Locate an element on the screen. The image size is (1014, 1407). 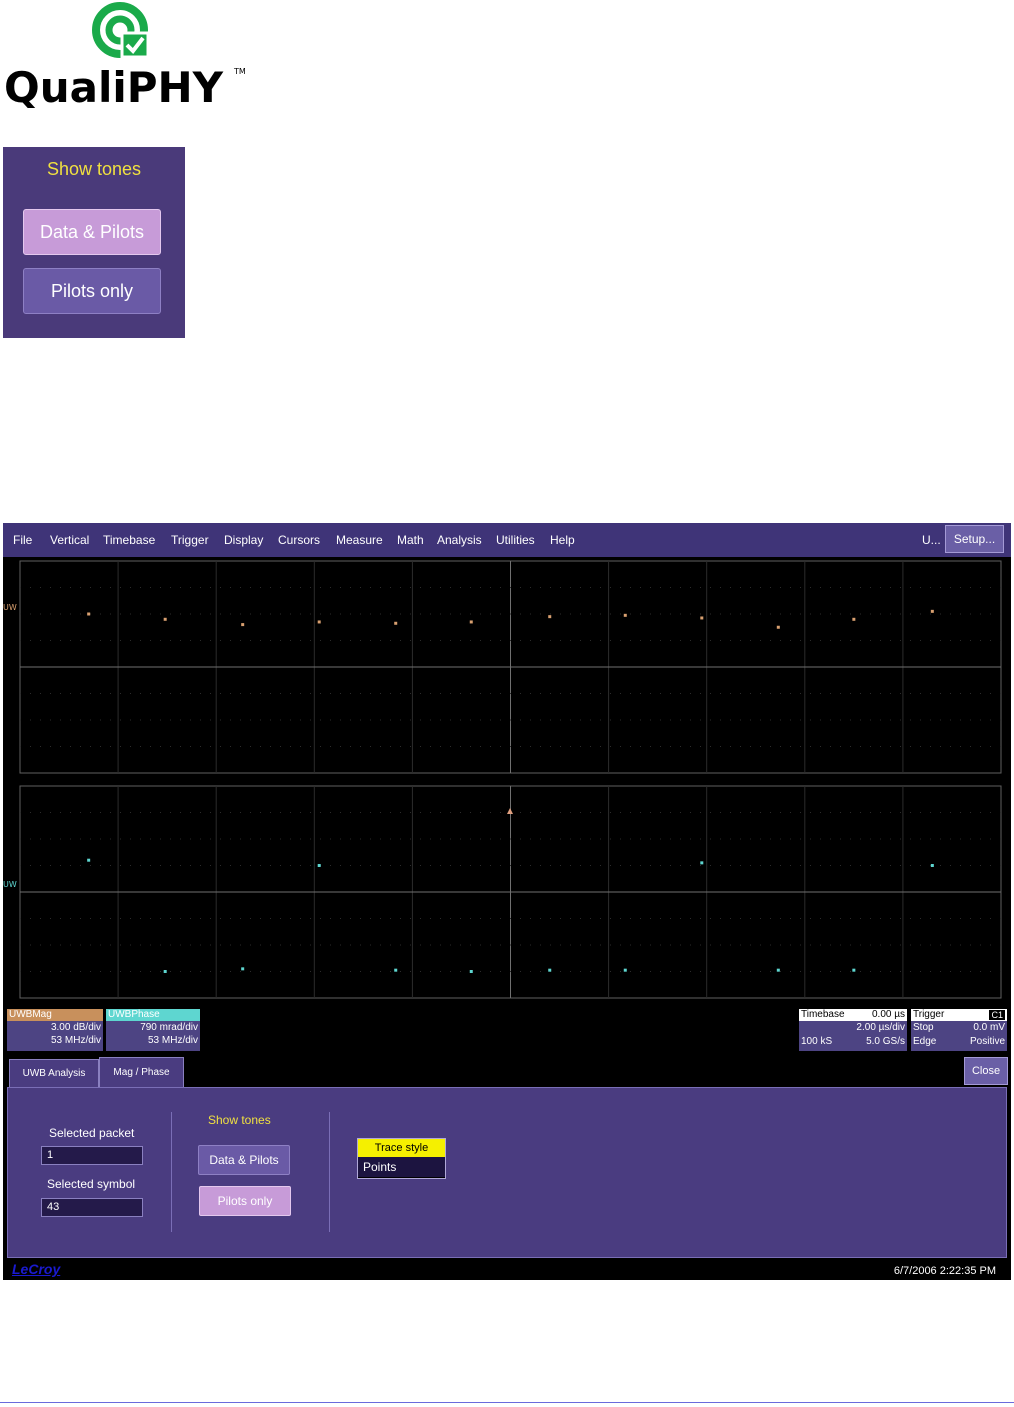
menu-analysis: Analysis is located at coordinates (459, 540).